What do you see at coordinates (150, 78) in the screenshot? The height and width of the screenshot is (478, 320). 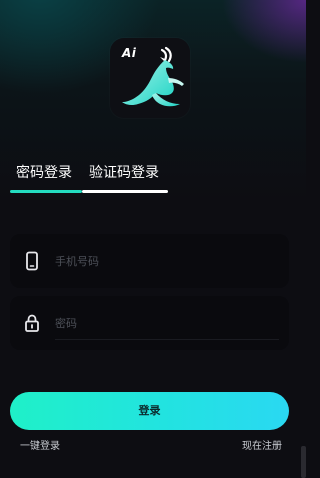 I see `app-logo: Ai` at bounding box center [150, 78].